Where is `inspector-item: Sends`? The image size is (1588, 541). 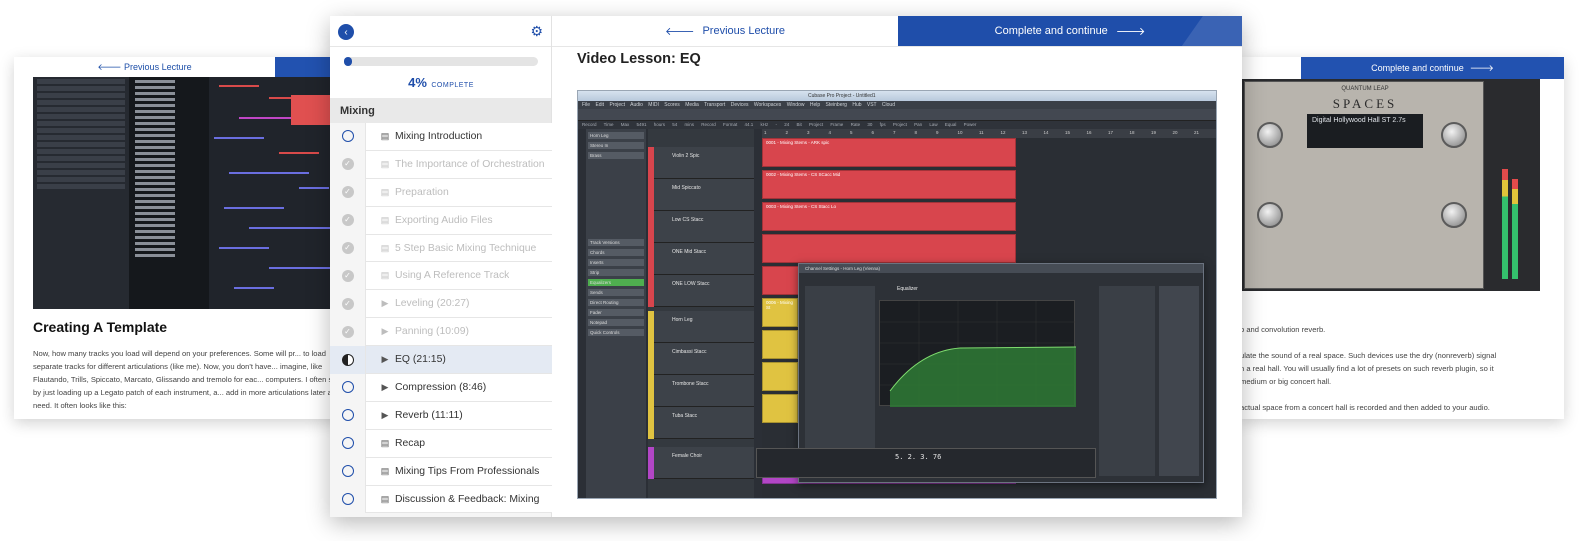 inspector-item: Sends is located at coordinates (616, 292).